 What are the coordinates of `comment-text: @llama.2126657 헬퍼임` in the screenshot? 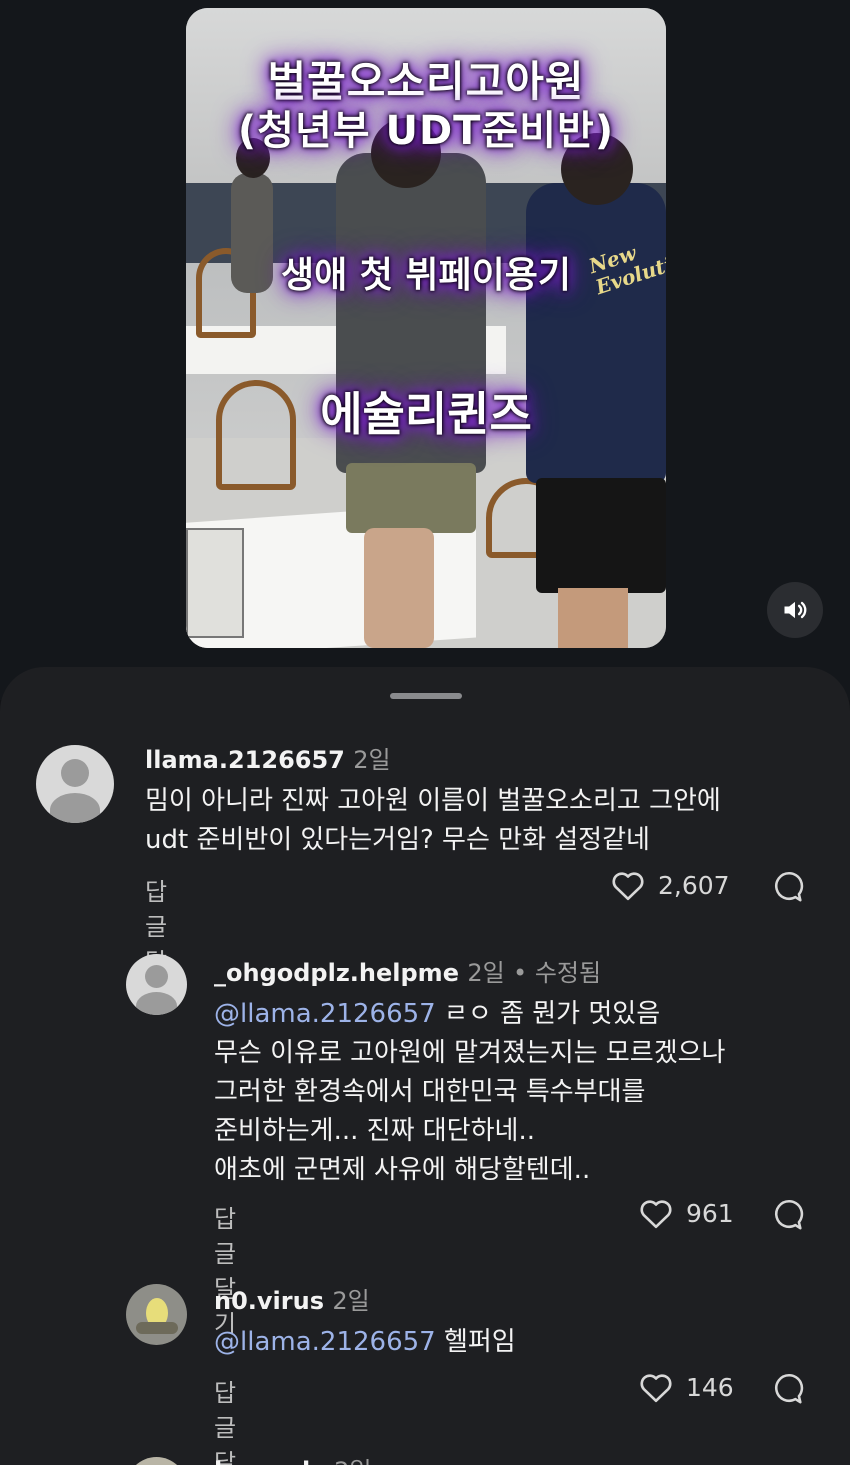 It's located at (365, 1342).